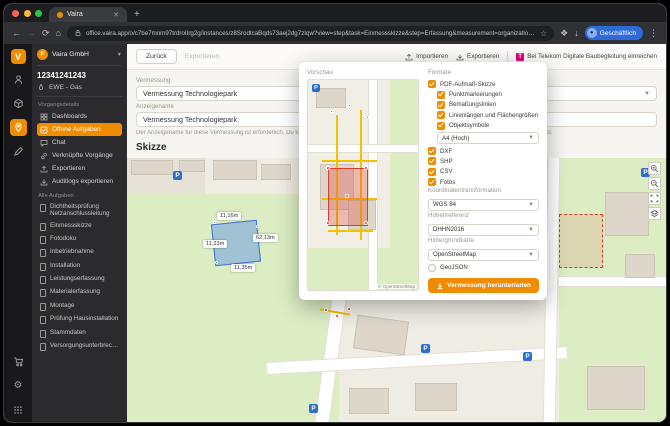 The image size is (670, 426). What do you see at coordinates (79, 279) in the screenshot?
I see `task-item-leistungserfassung: Leistungserfassung` at bounding box center [79, 279].